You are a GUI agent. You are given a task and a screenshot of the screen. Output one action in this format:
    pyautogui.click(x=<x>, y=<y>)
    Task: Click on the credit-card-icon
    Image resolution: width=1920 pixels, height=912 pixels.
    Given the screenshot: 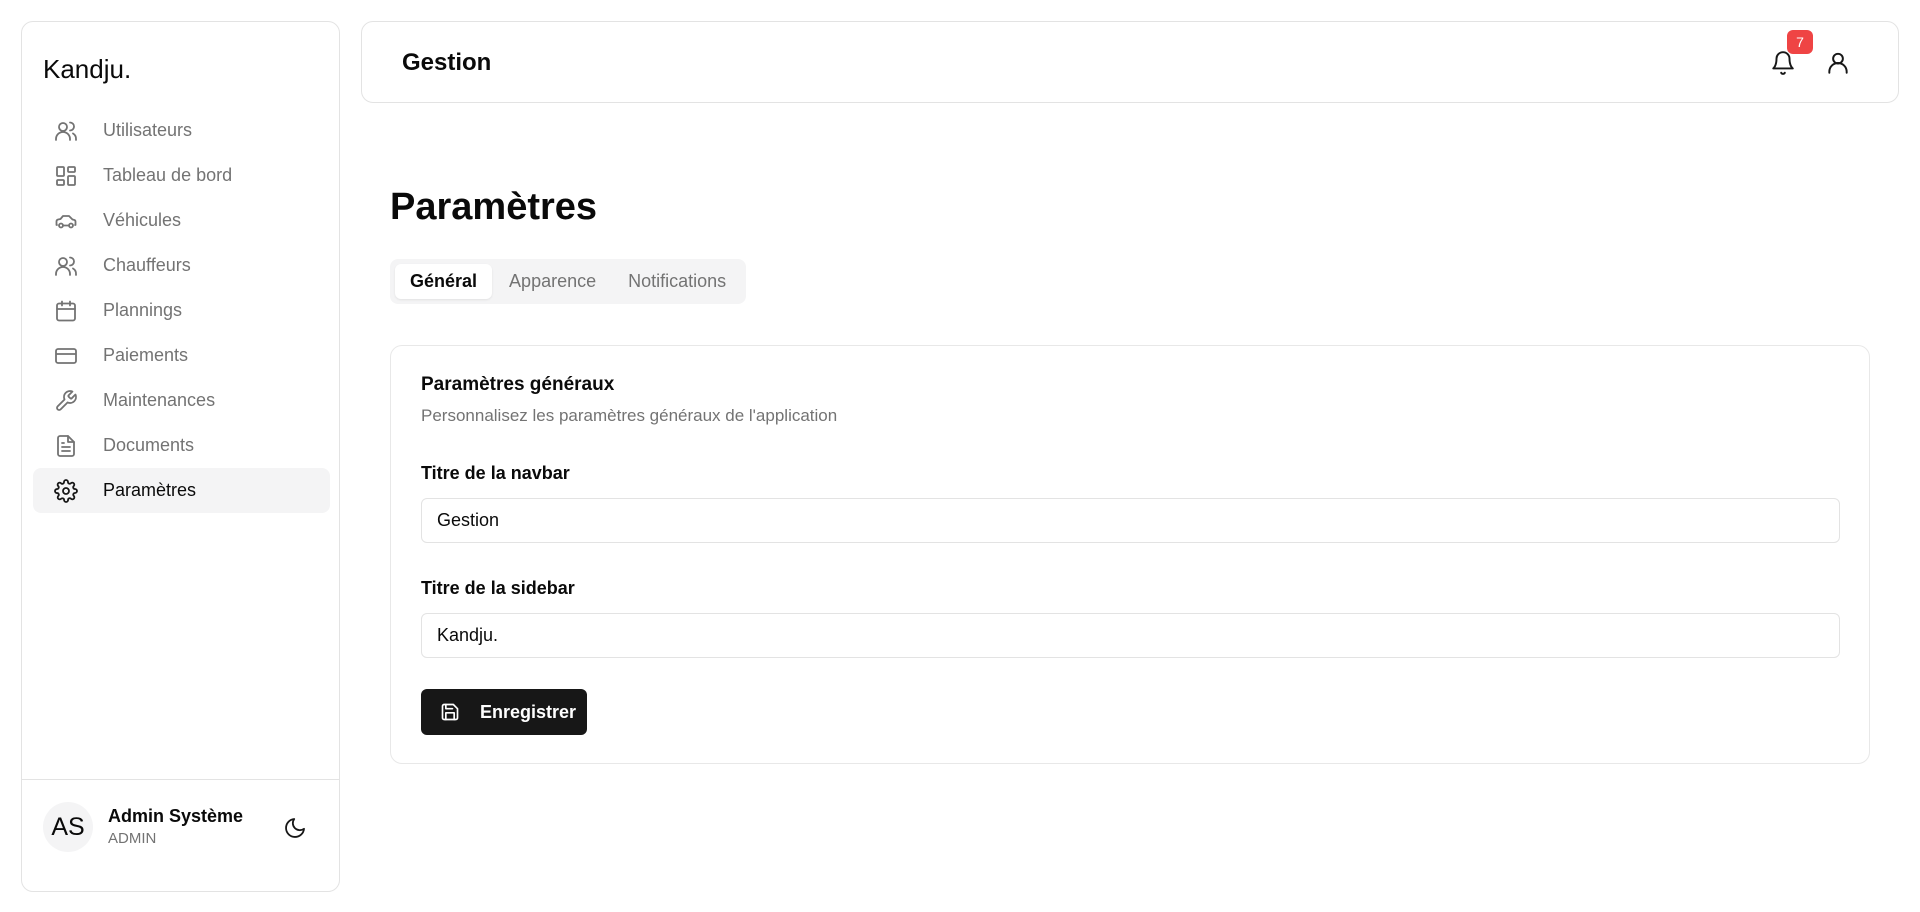 What is the action you would take?
    pyautogui.click(x=66, y=356)
    